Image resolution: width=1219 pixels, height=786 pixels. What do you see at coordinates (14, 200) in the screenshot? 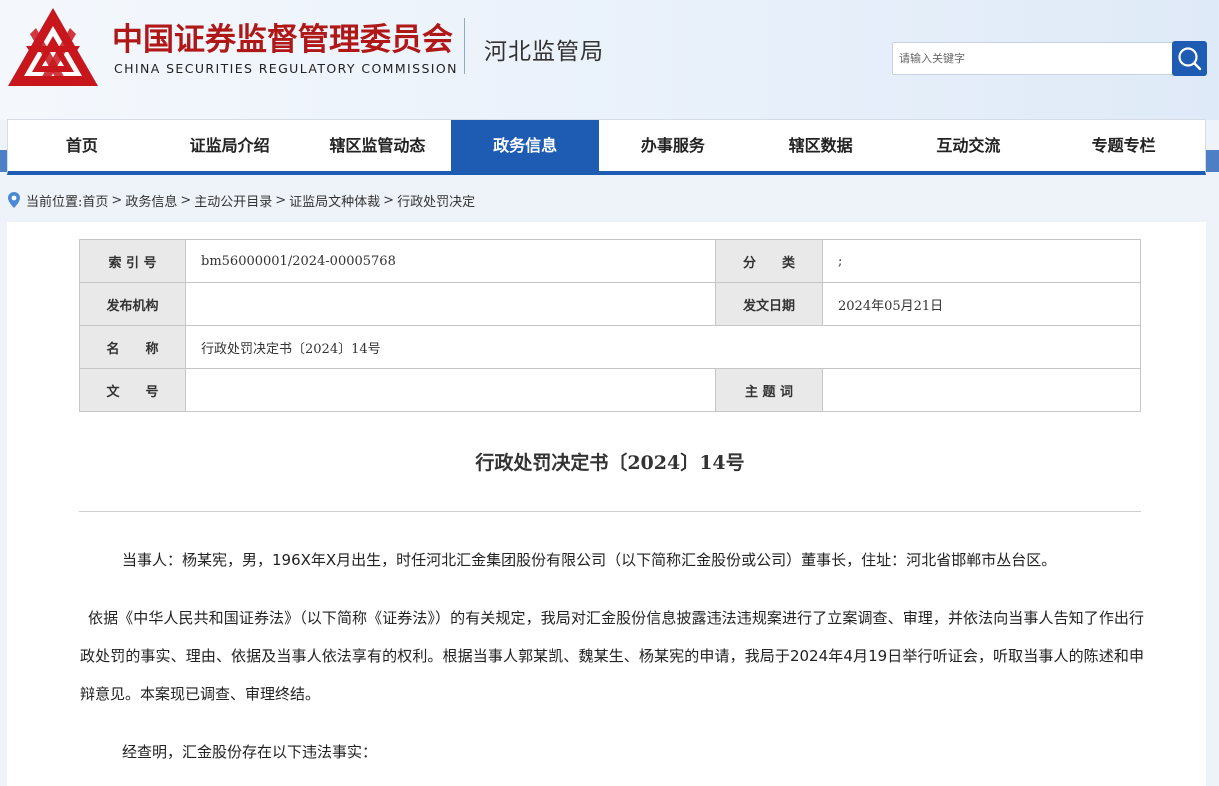
I see `location-pin-icon` at bounding box center [14, 200].